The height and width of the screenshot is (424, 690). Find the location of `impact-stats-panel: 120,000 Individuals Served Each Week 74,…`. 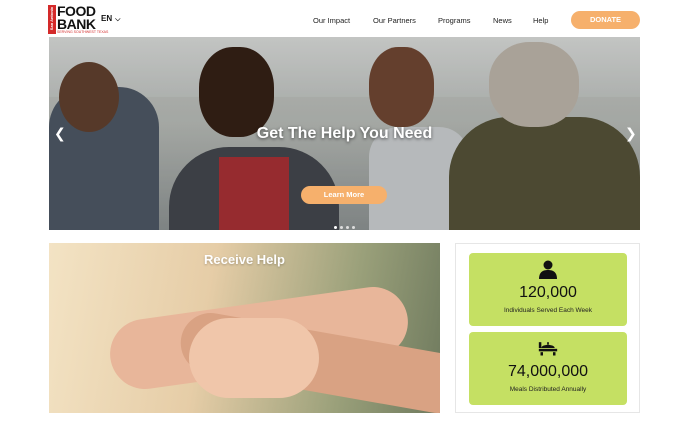

impact-stats-panel: 120,000 Individuals Served Each Week 74,… is located at coordinates (547, 328).